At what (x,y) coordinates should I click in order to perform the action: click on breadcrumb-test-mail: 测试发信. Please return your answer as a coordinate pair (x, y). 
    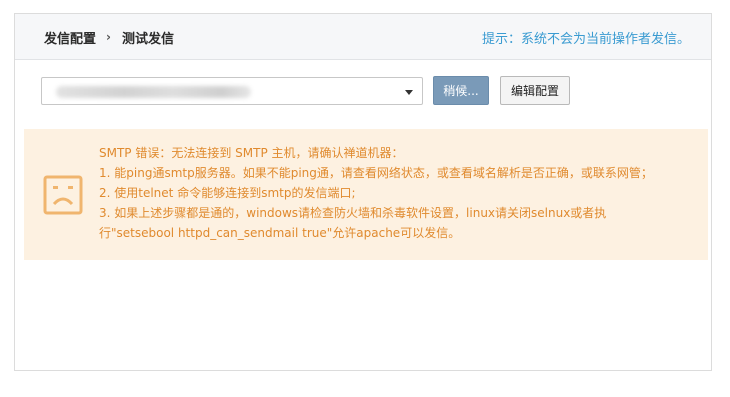
    Looking at the image, I should click on (147, 39).